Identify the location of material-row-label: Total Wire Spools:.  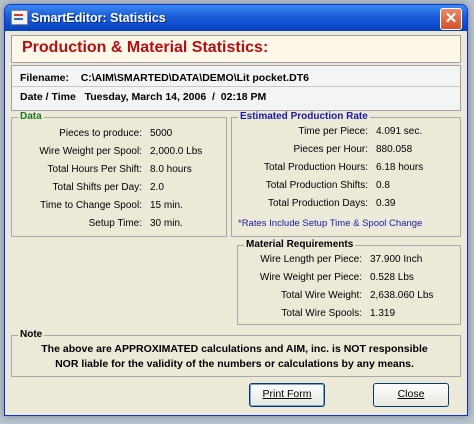
(321, 313).